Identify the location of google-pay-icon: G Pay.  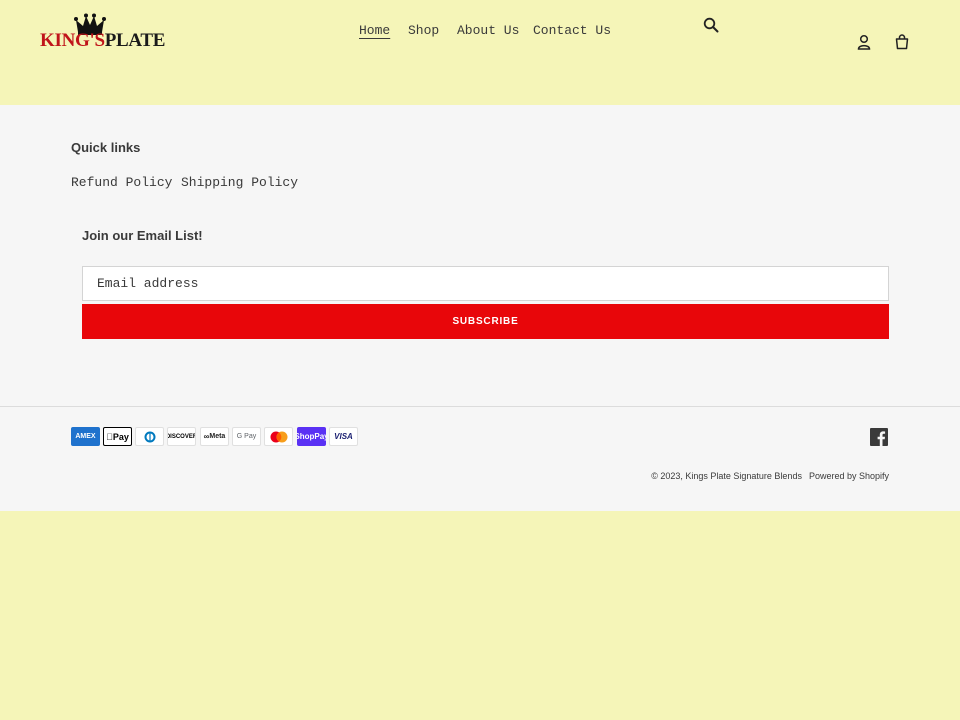
(246, 436).